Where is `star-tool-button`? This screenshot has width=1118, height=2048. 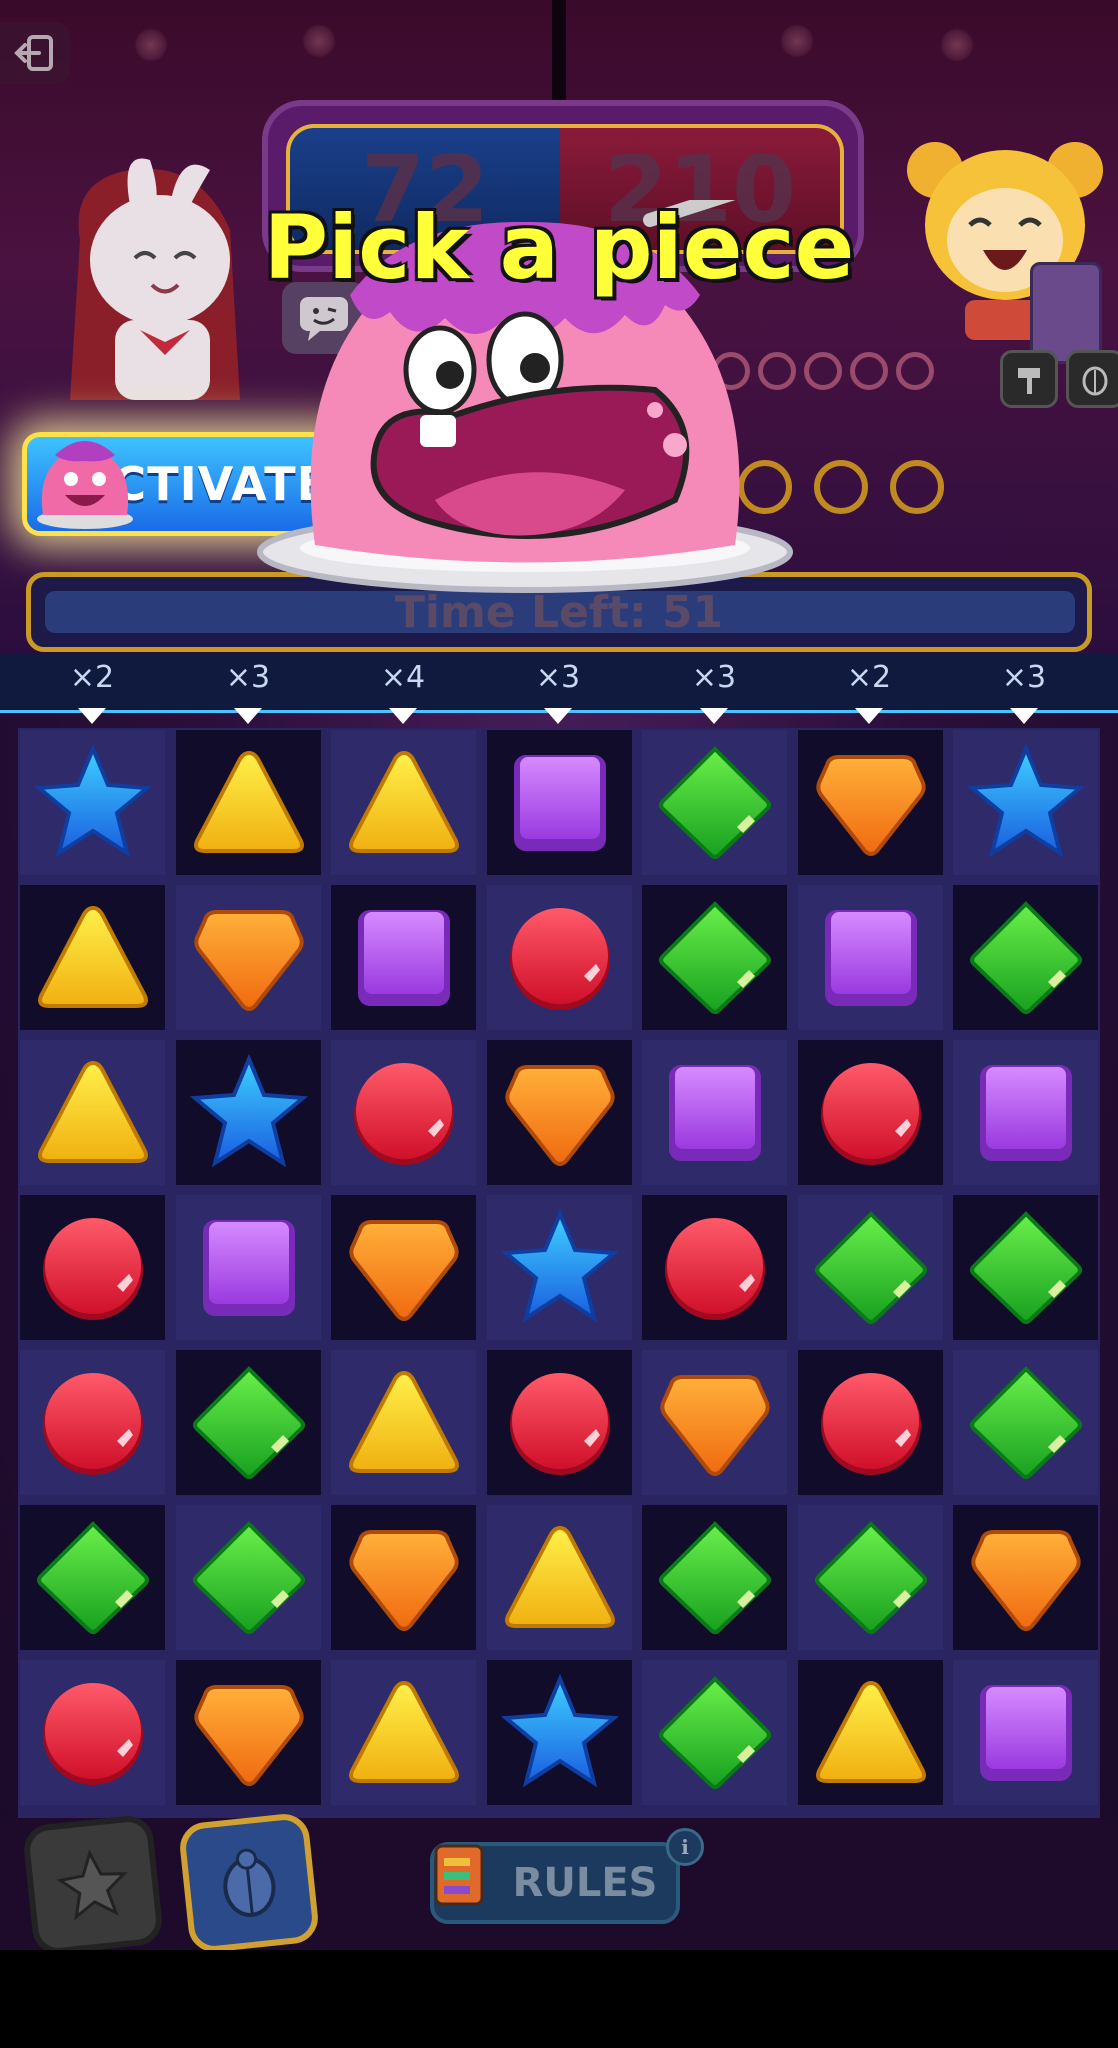
star-tool-button is located at coordinates (93, 1881).